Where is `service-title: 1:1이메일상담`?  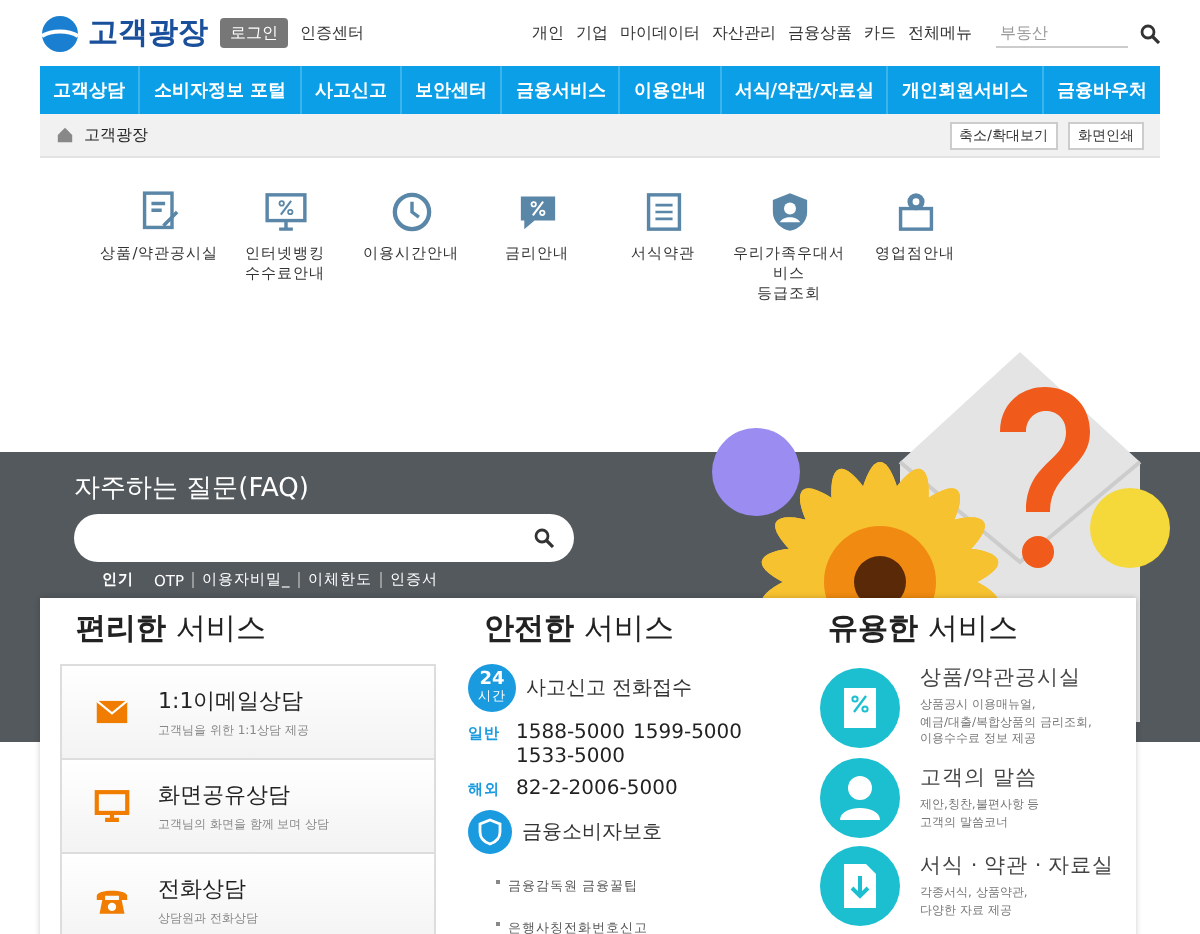
service-title: 1:1이메일상담 is located at coordinates (232, 700).